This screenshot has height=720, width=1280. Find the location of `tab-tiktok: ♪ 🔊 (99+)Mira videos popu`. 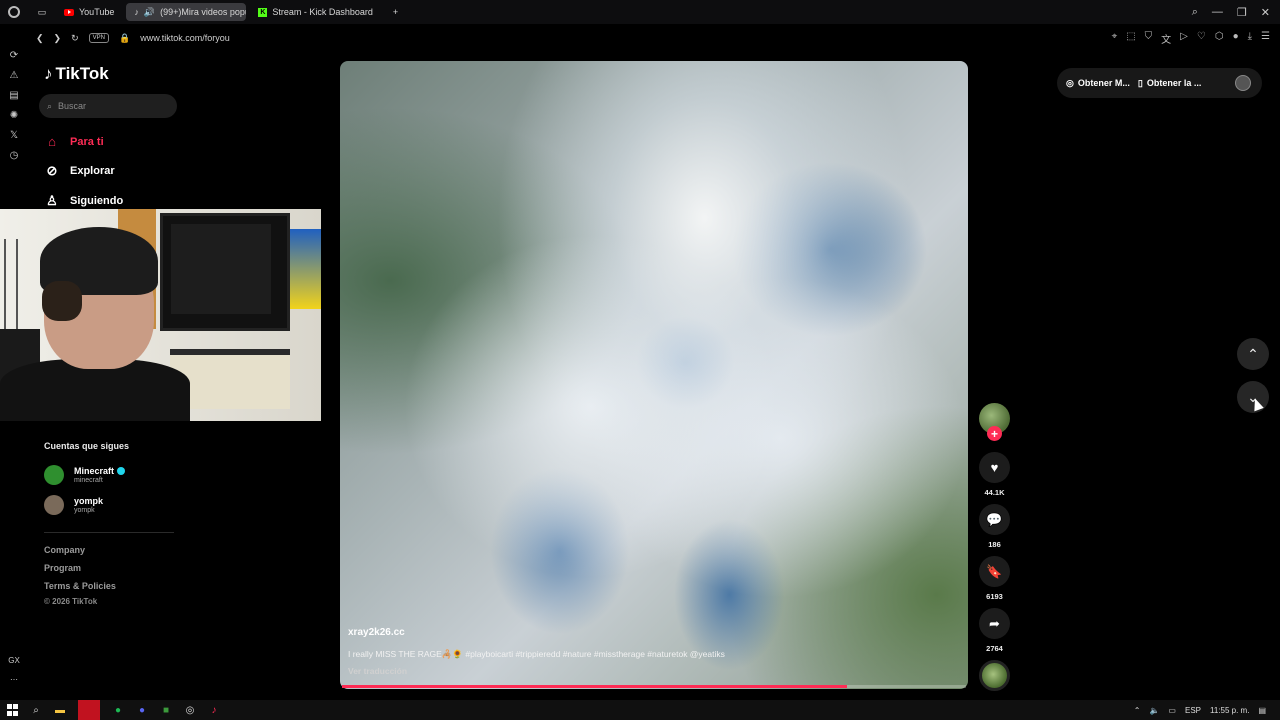

tab-tiktok: ♪ 🔊 (99+)Mira videos popu is located at coordinates (186, 12).